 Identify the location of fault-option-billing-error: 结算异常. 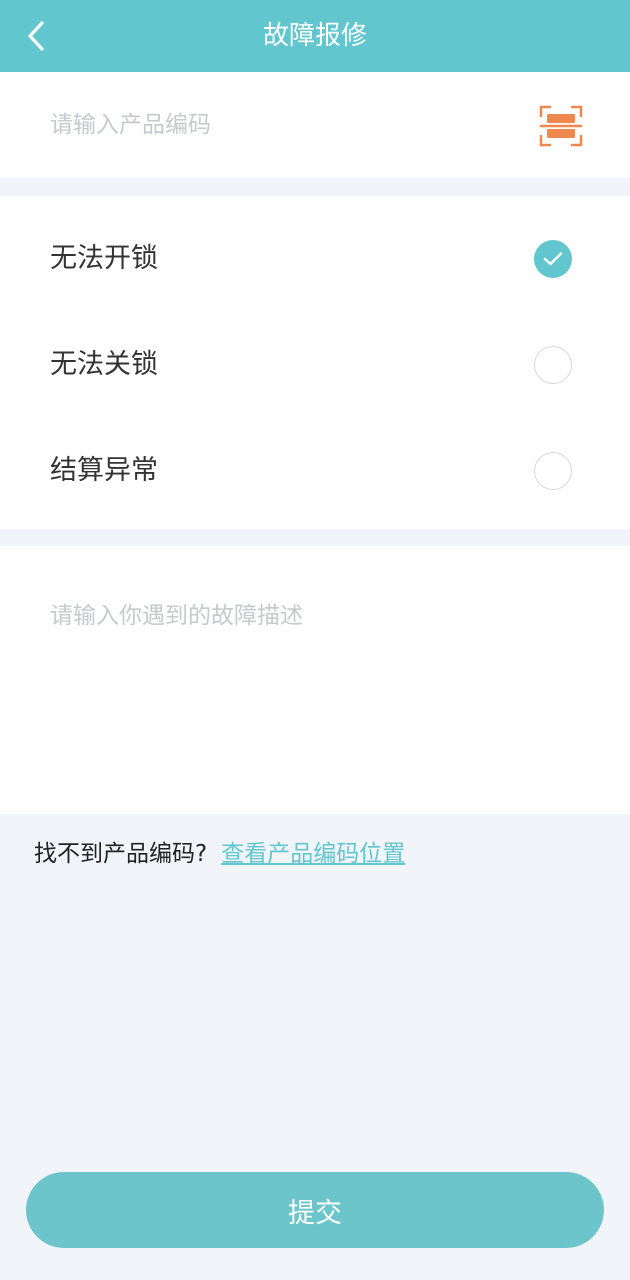
(315, 471).